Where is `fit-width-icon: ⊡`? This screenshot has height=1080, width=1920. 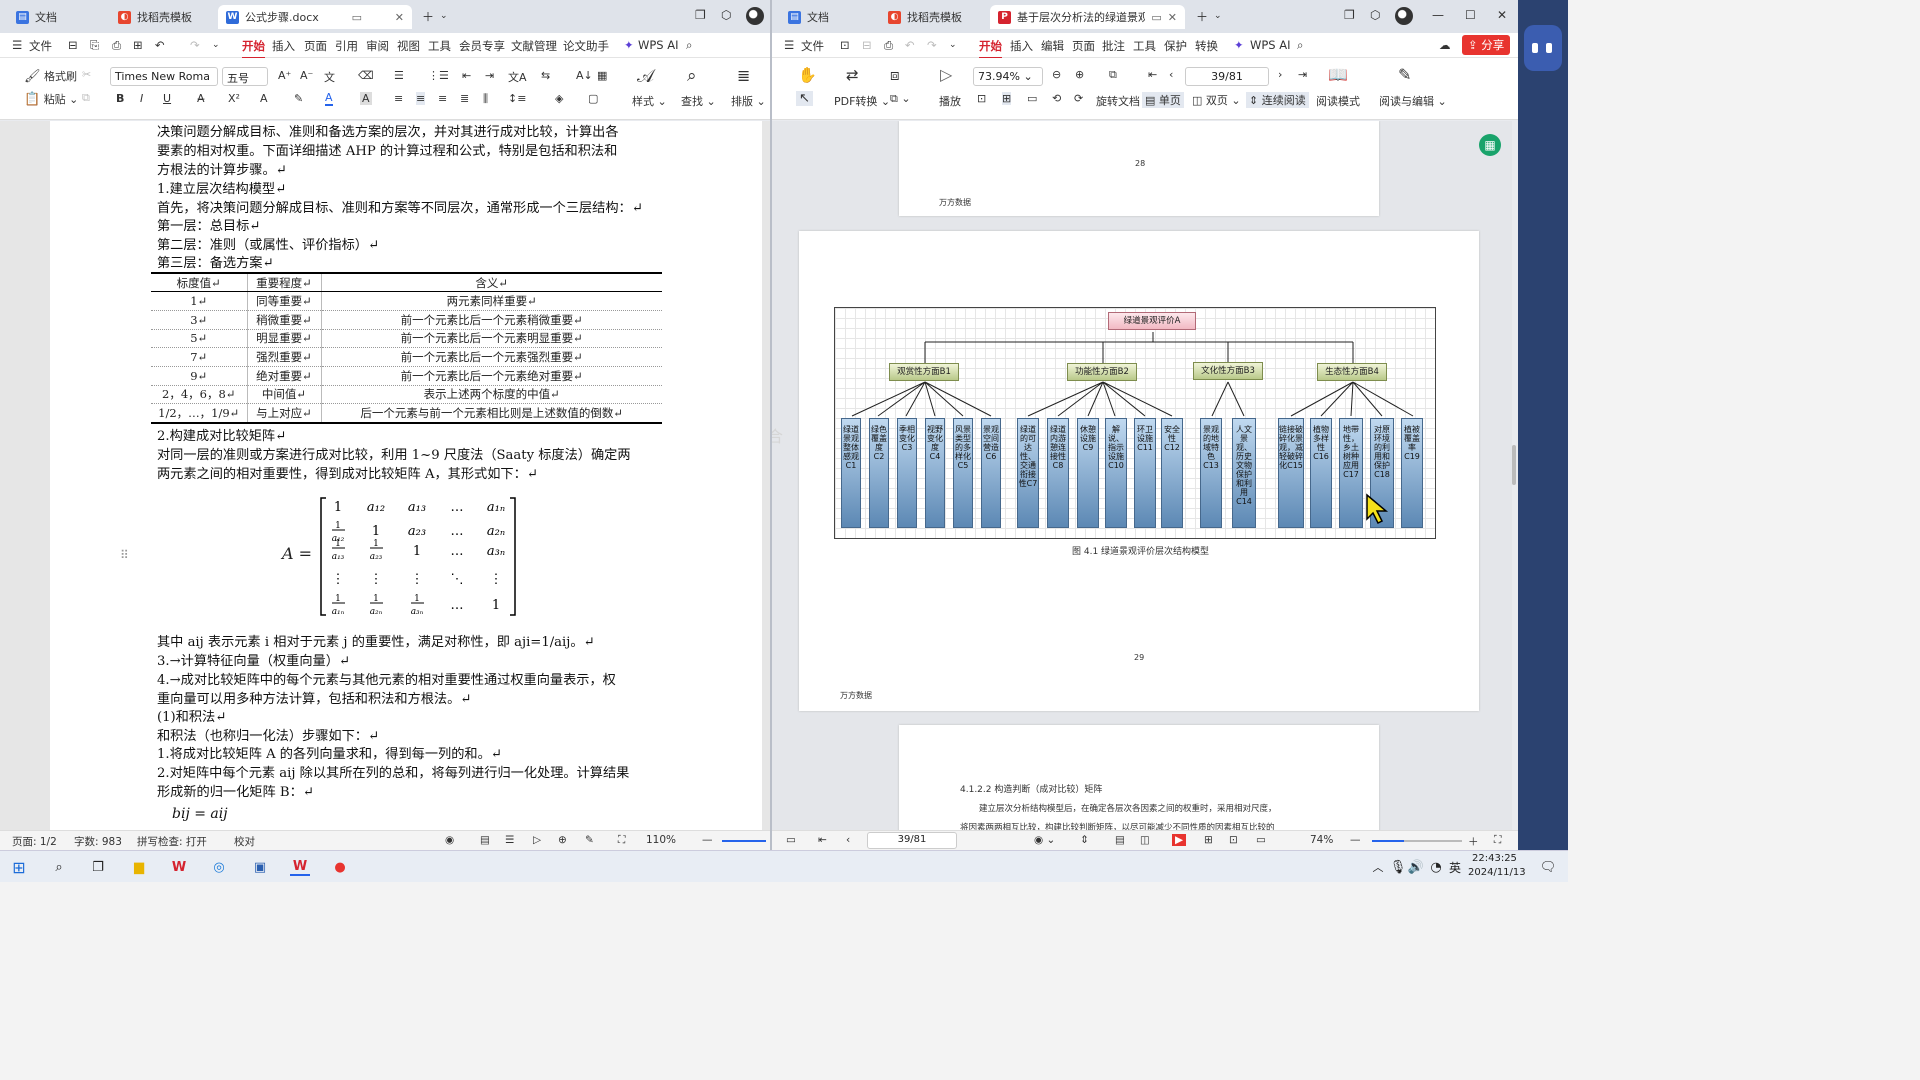
fit-width-icon: ⊡ is located at coordinates (1233, 840).